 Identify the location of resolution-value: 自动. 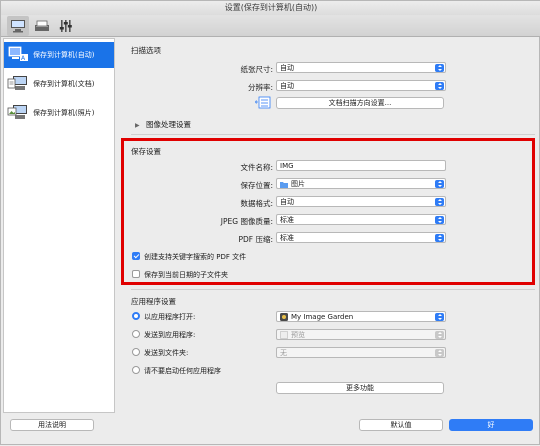
(287, 86).